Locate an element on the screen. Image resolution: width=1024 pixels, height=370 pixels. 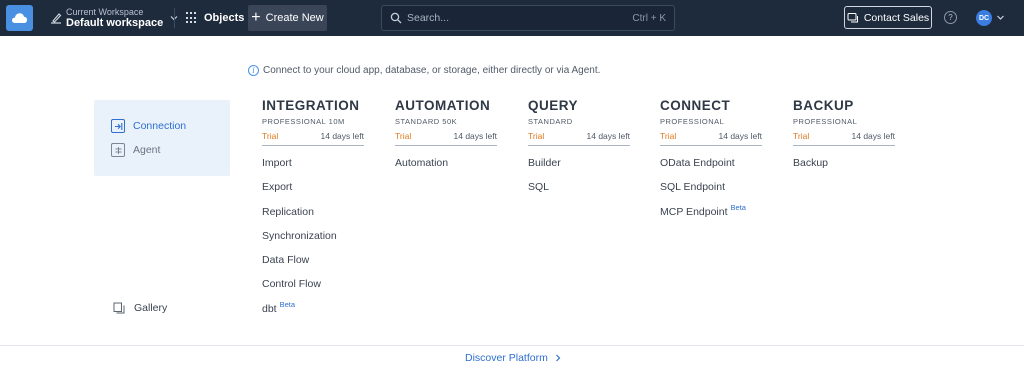
objects-button: Objects is located at coordinates (215, 18).